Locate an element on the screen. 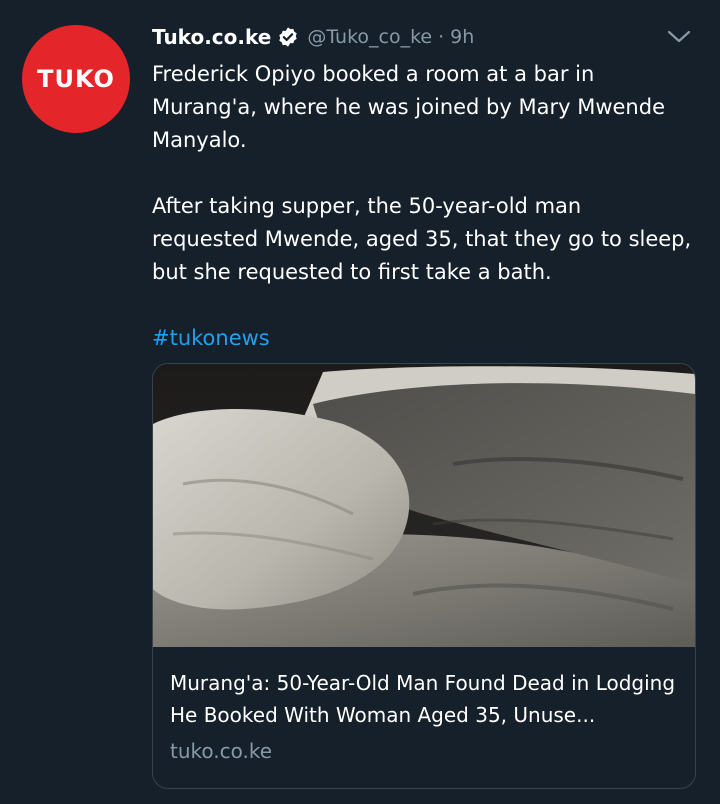  author-handle: @Tuko_co_ke is located at coordinates (369, 37).